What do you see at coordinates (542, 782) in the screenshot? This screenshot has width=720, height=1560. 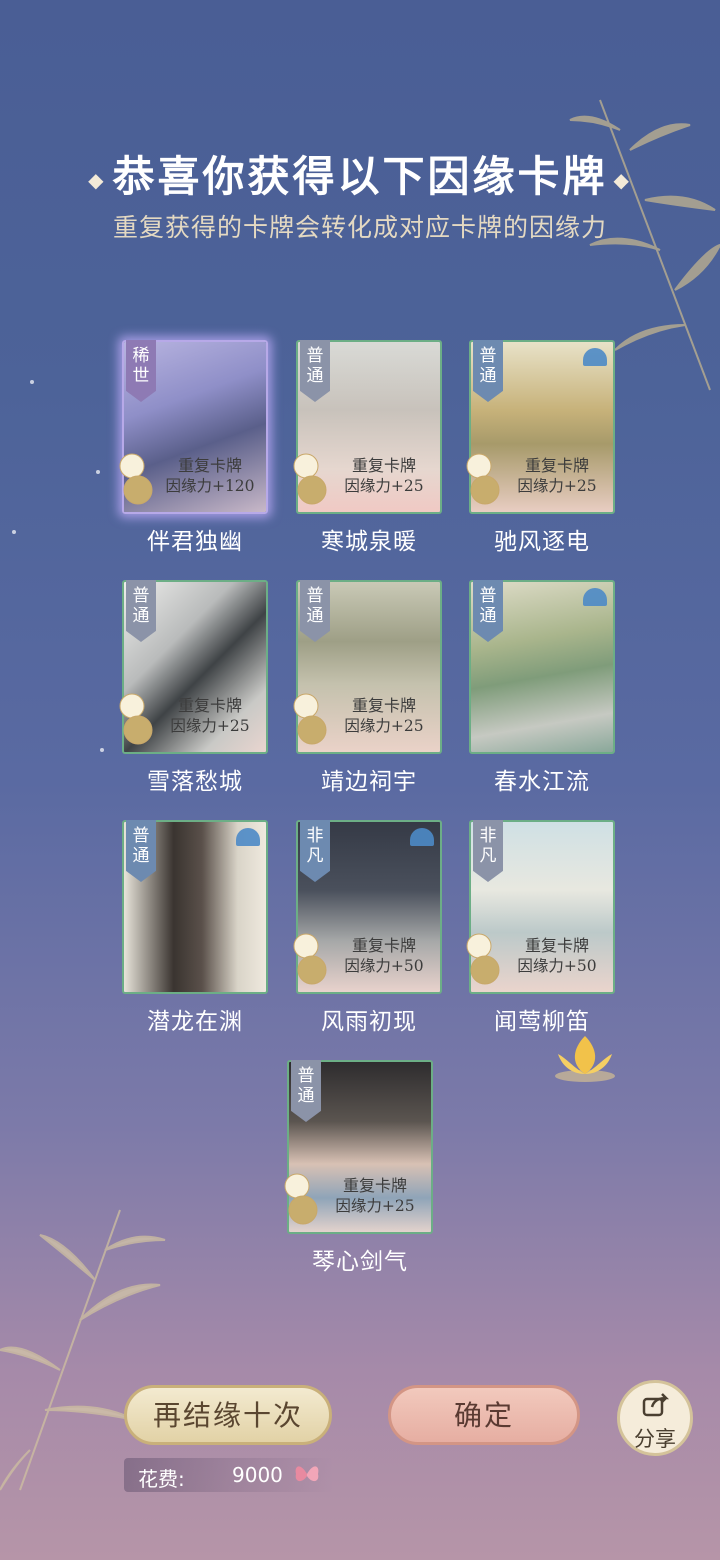 I see `card-name: 春水江流` at bounding box center [542, 782].